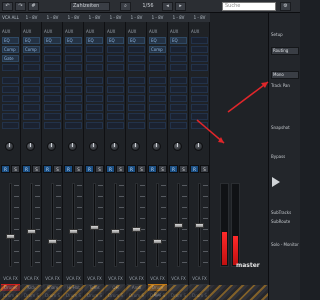 The image size is (320, 300). I want to click on next-page-button: ▸, so click(180, 6).